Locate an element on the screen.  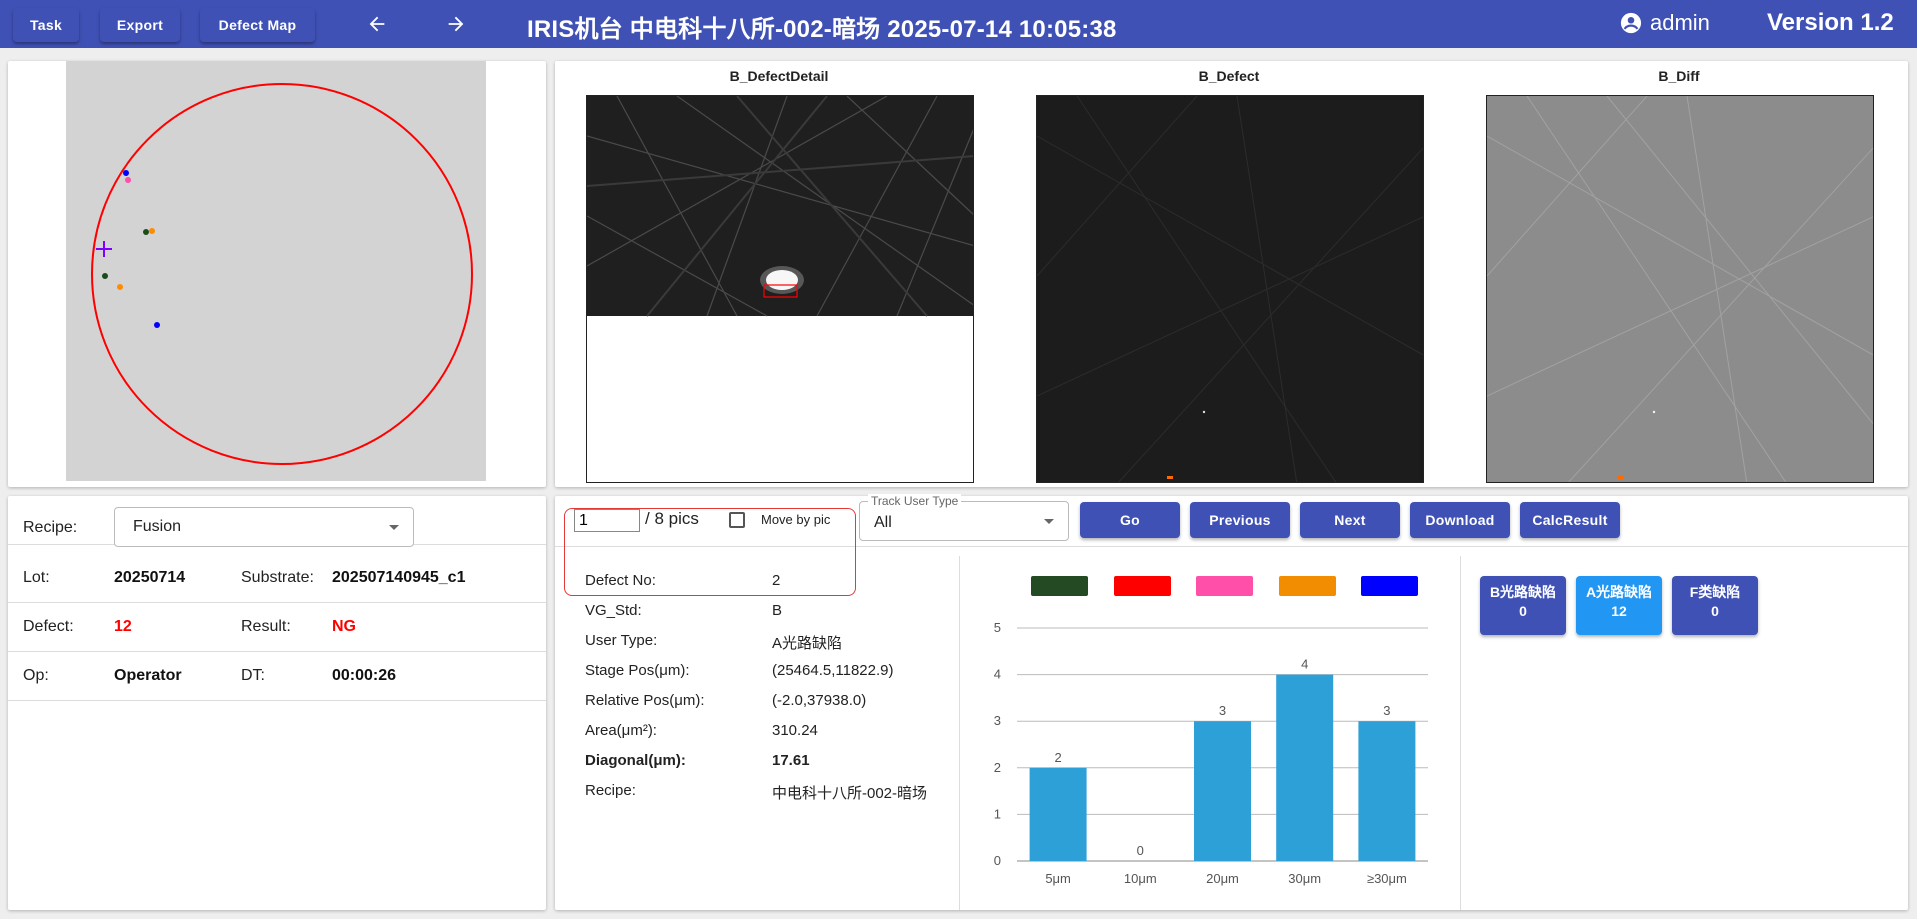
track-user-type-select: Track User Type All is located at coordinates (964, 517).